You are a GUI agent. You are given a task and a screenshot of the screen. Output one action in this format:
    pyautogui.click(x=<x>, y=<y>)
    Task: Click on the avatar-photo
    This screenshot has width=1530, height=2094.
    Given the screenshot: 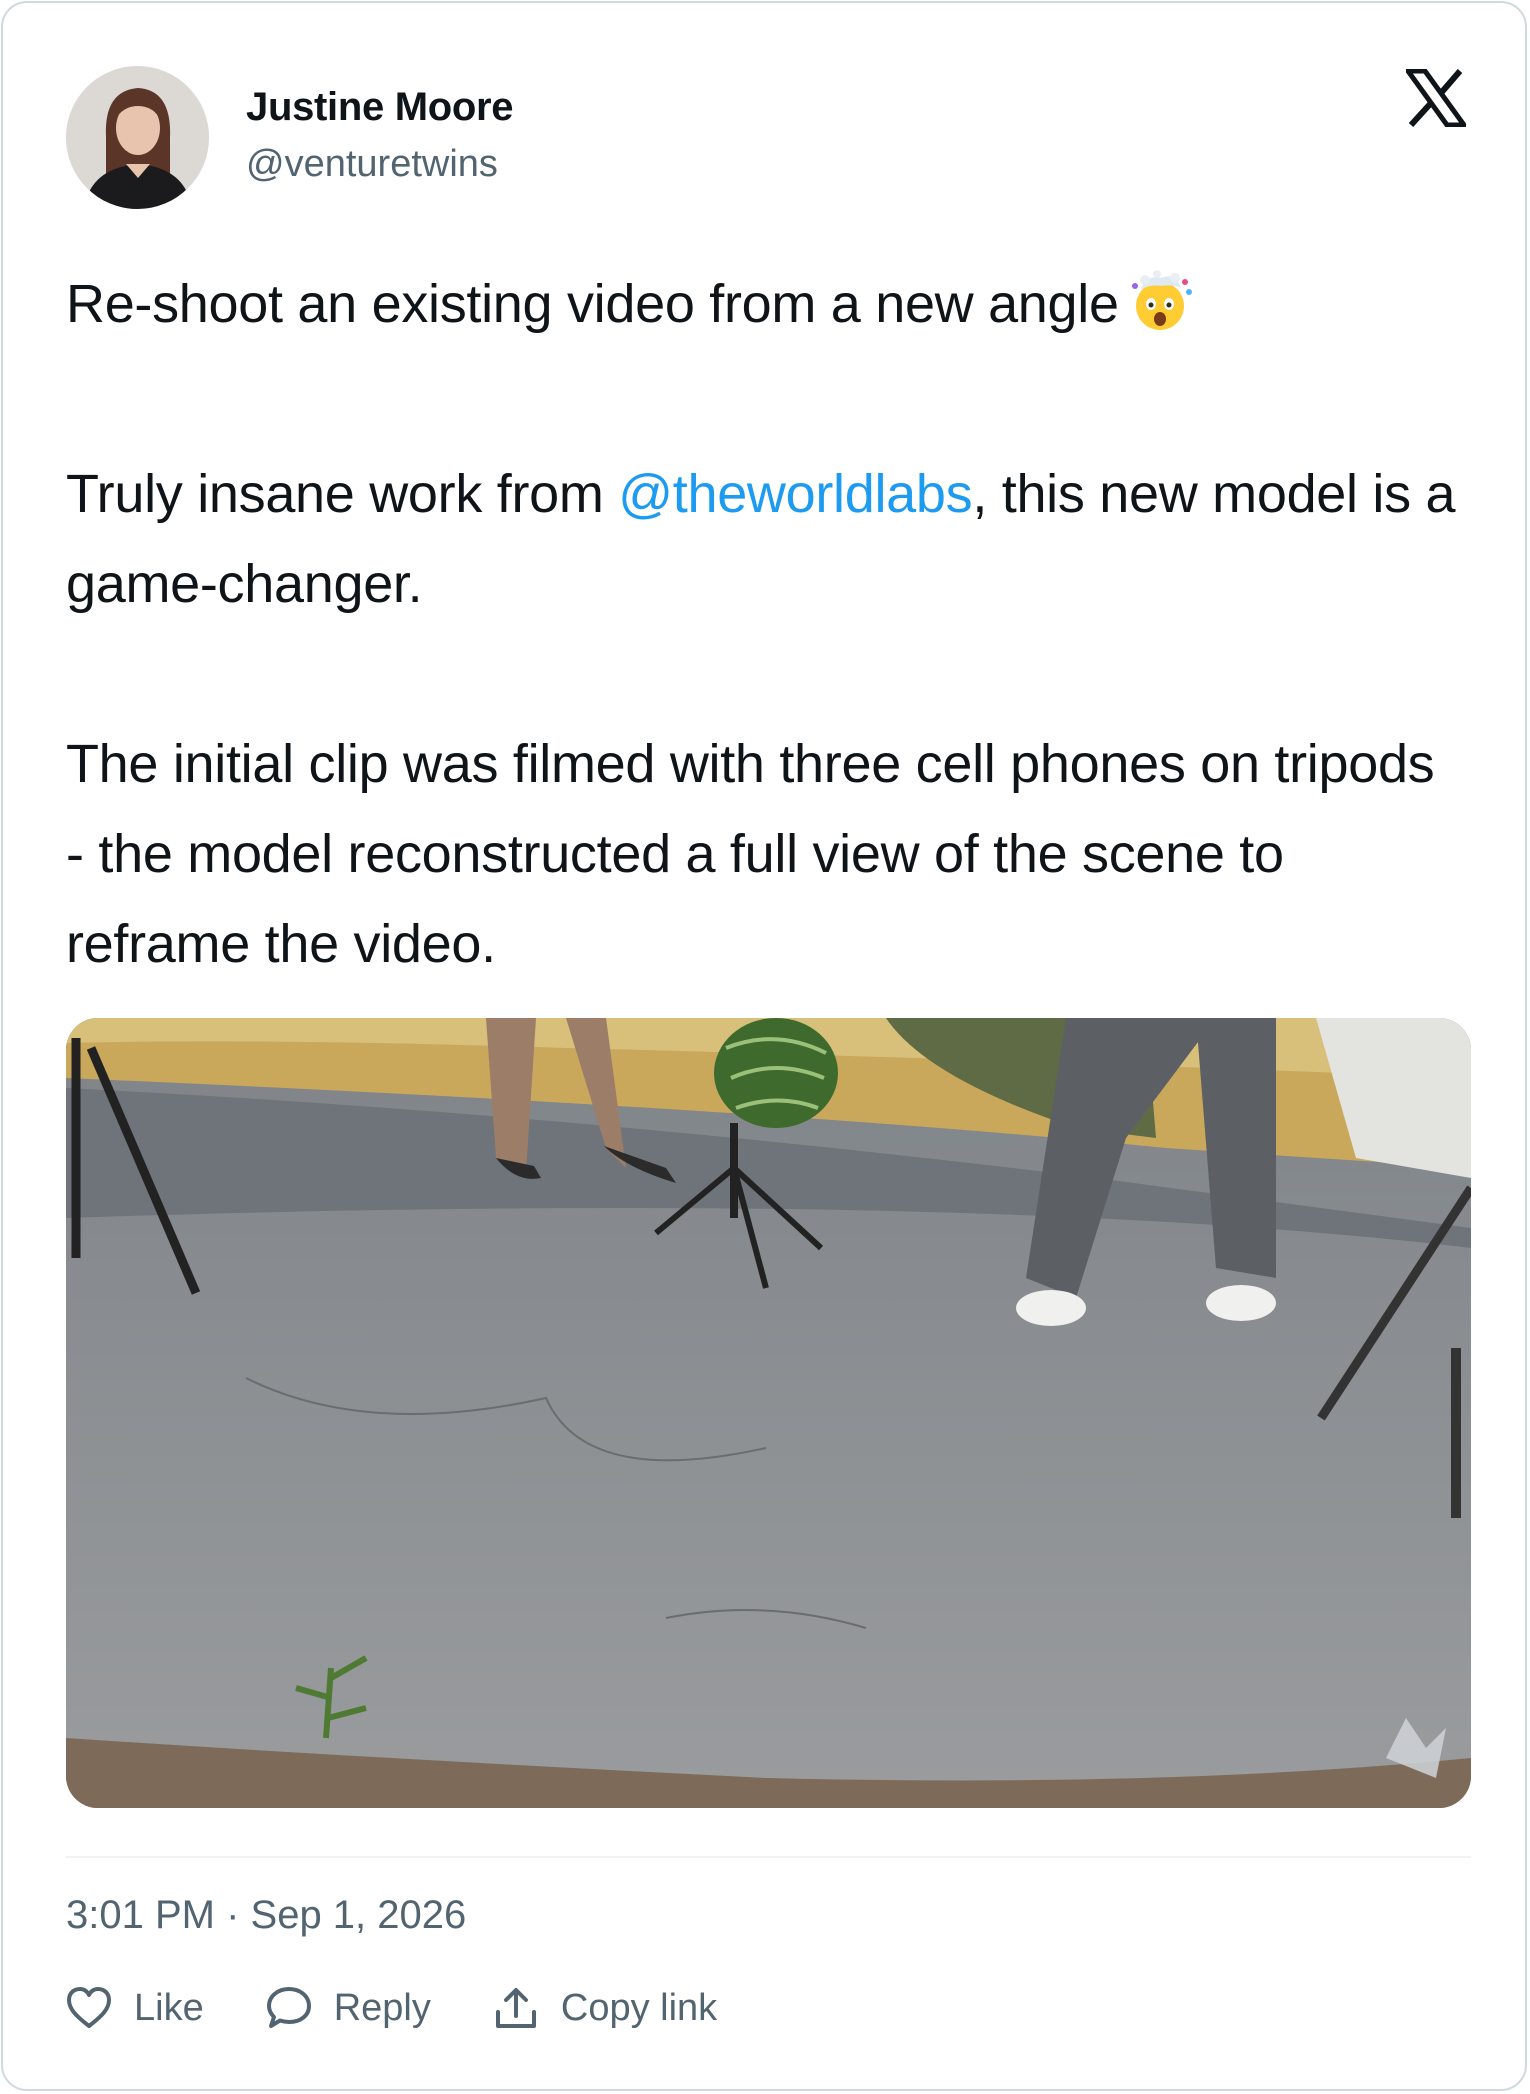 What is the action you would take?
    pyautogui.click(x=137, y=137)
    